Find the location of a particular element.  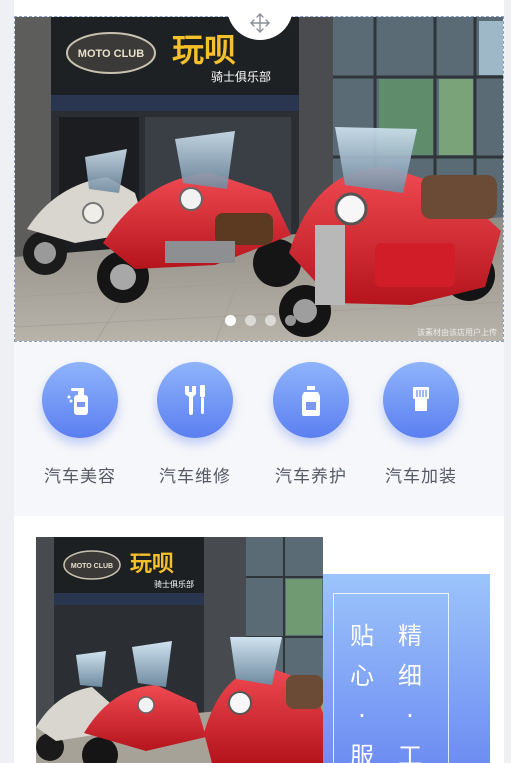

carousel-dots is located at coordinates (259, 320).